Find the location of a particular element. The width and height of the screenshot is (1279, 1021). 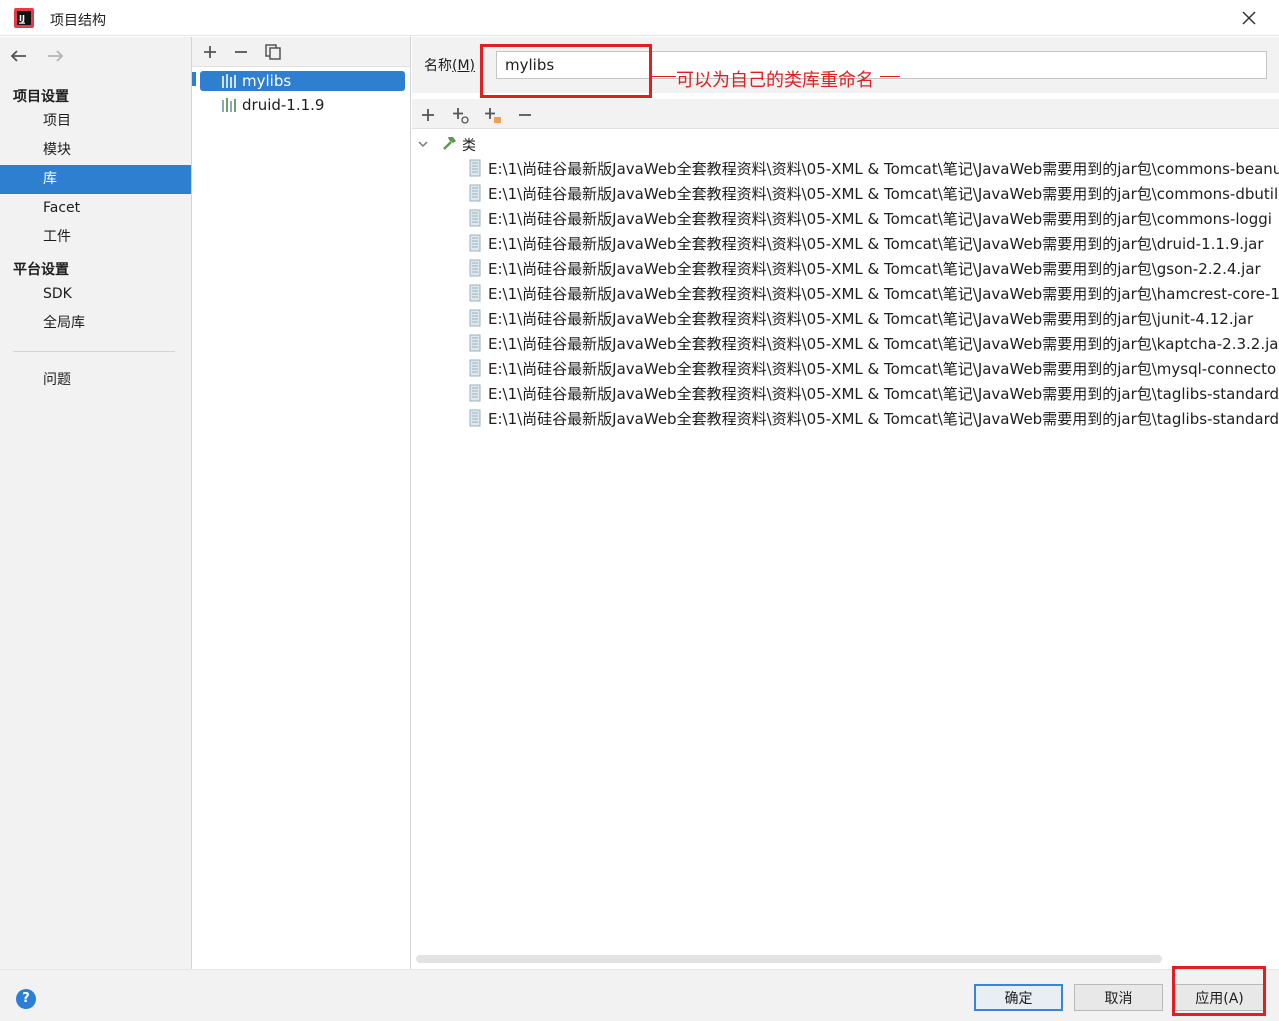

cancel-button: 取消 is located at coordinates (1118, 997).